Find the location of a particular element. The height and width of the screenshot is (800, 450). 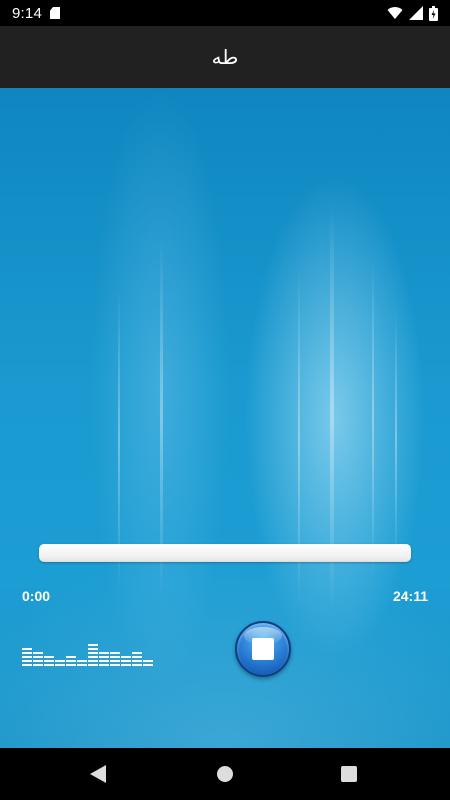

current-time: 0:00 is located at coordinates (36, 596).